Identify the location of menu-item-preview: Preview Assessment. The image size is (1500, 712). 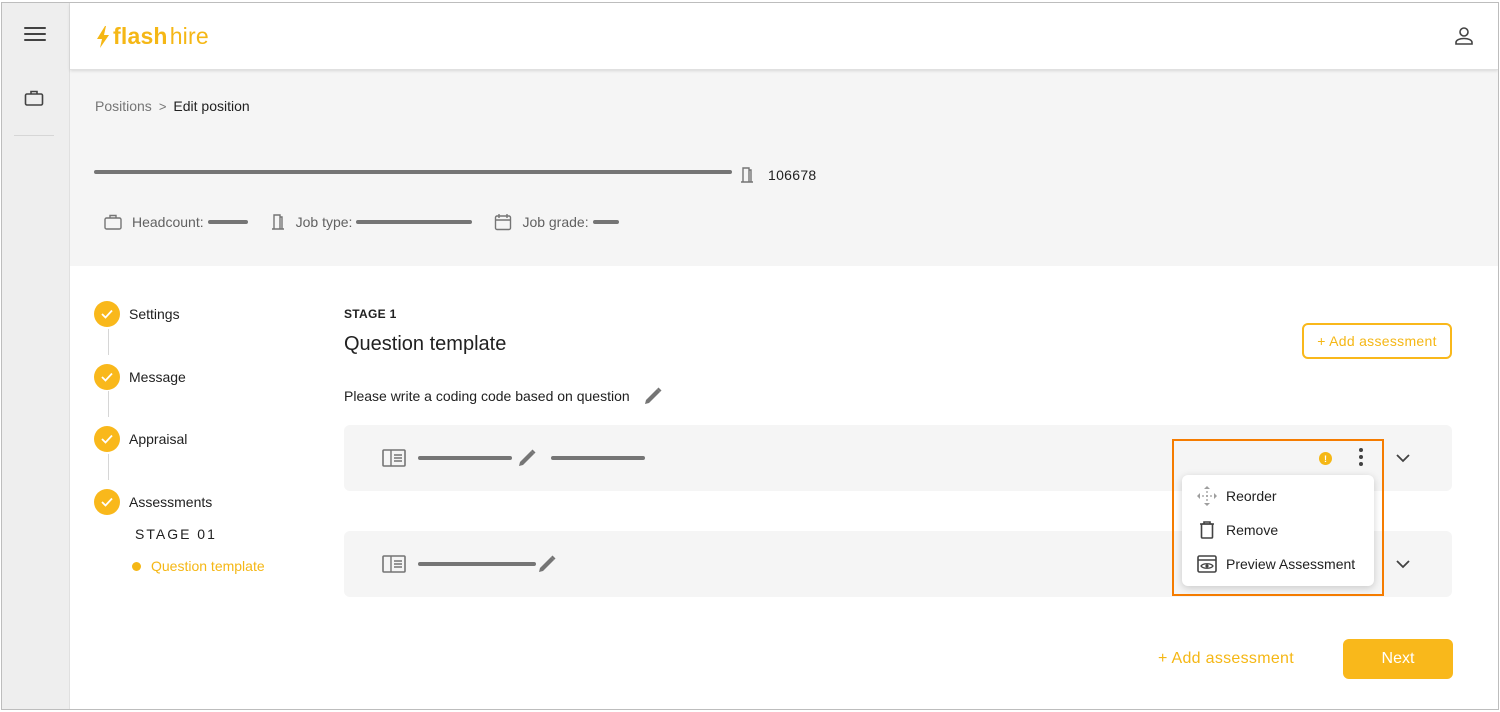
(1278, 564).